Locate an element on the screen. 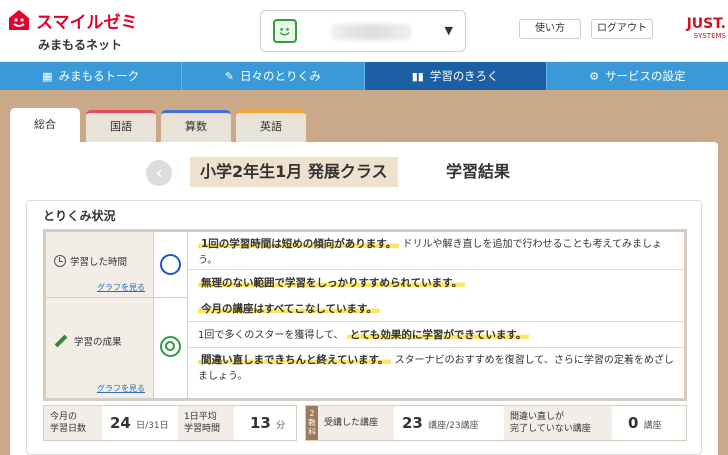  comment-highlight: 1回の学習時間は短めの傾向があります。 is located at coordinates (299, 244).